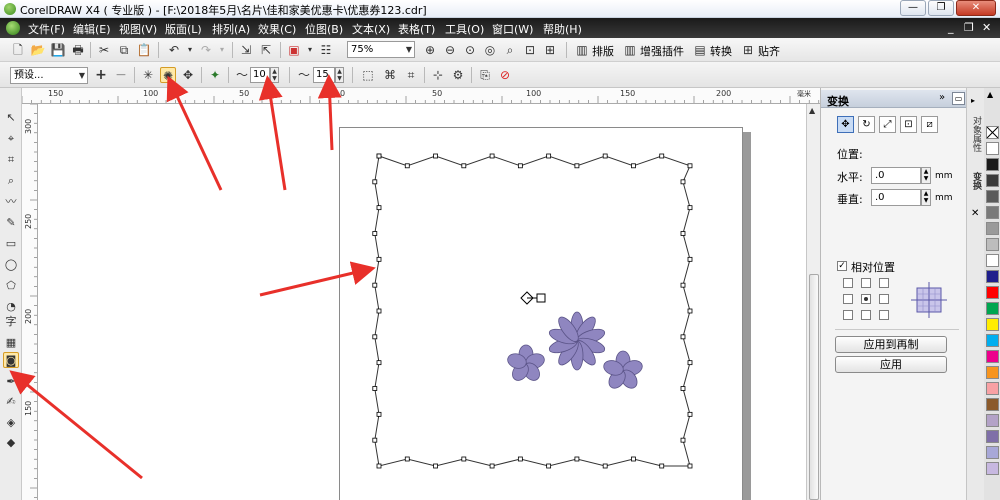 This screenshot has width=1000, height=500. What do you see at coordinates (973, 100) in the screenshot?
I see `tabs-scroll-icon: ▸` at bounding box center [973, 100].